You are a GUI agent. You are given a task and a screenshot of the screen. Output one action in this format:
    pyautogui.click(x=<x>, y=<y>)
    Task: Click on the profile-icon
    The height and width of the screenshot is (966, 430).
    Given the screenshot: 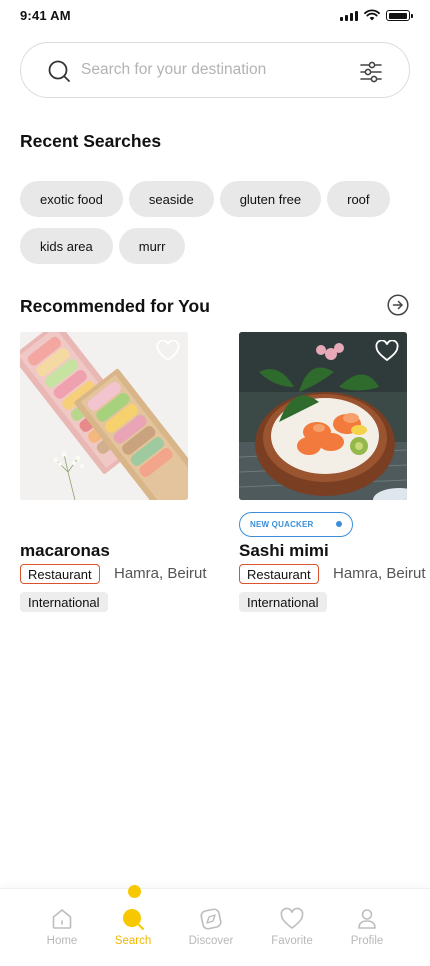 What is the action you would take?
    pyautogui.click(x=367, y=919)
    